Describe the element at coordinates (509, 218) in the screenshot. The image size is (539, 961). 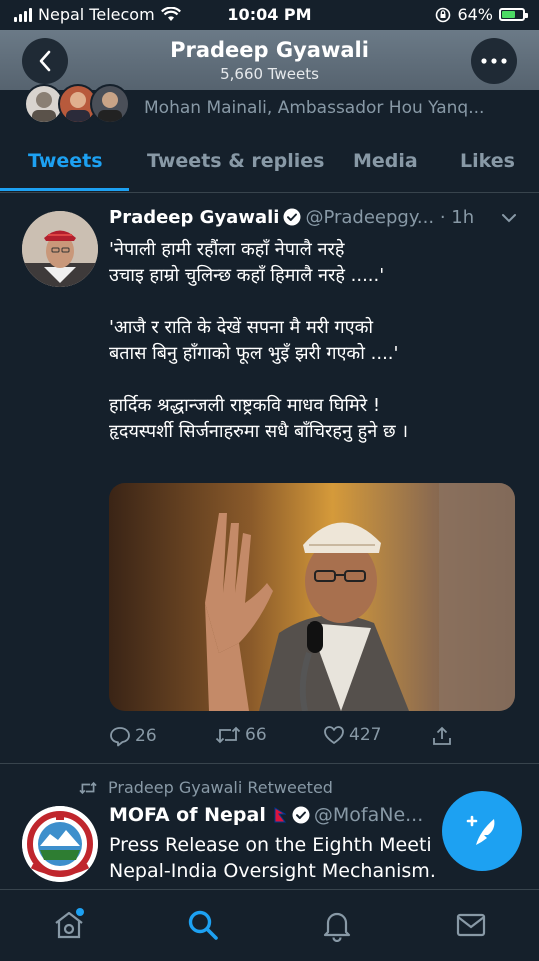
I see `chevron-down-icon` at that location.